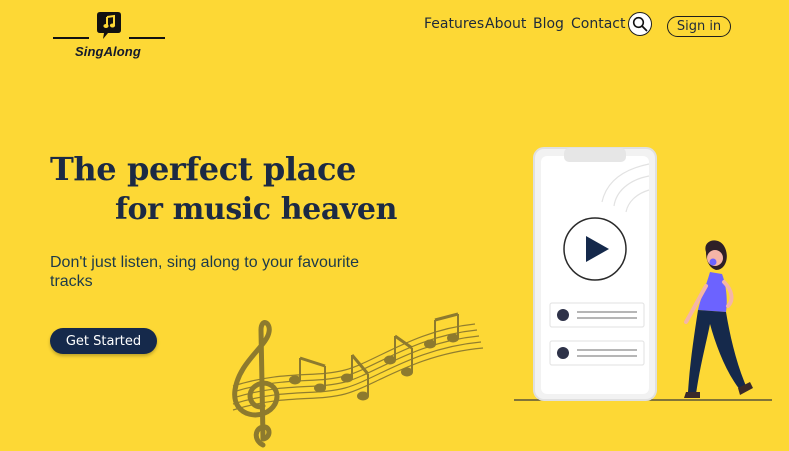 The image size is (789, 451). I want to click on nav-link-blog: Blog, so click(548, 24).